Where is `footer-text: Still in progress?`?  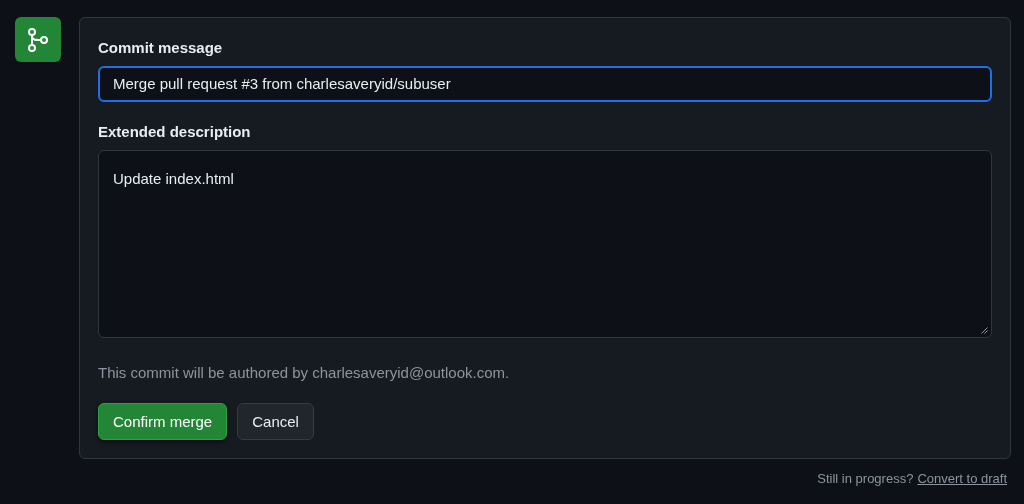
footer-text: Still in progress? is located at coordinates (865, 478).